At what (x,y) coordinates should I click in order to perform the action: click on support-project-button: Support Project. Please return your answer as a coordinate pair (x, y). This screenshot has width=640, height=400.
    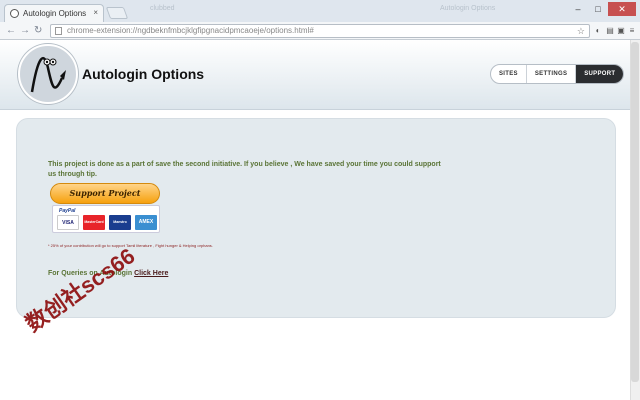
    Looking at the image, I should click on (105, 193).